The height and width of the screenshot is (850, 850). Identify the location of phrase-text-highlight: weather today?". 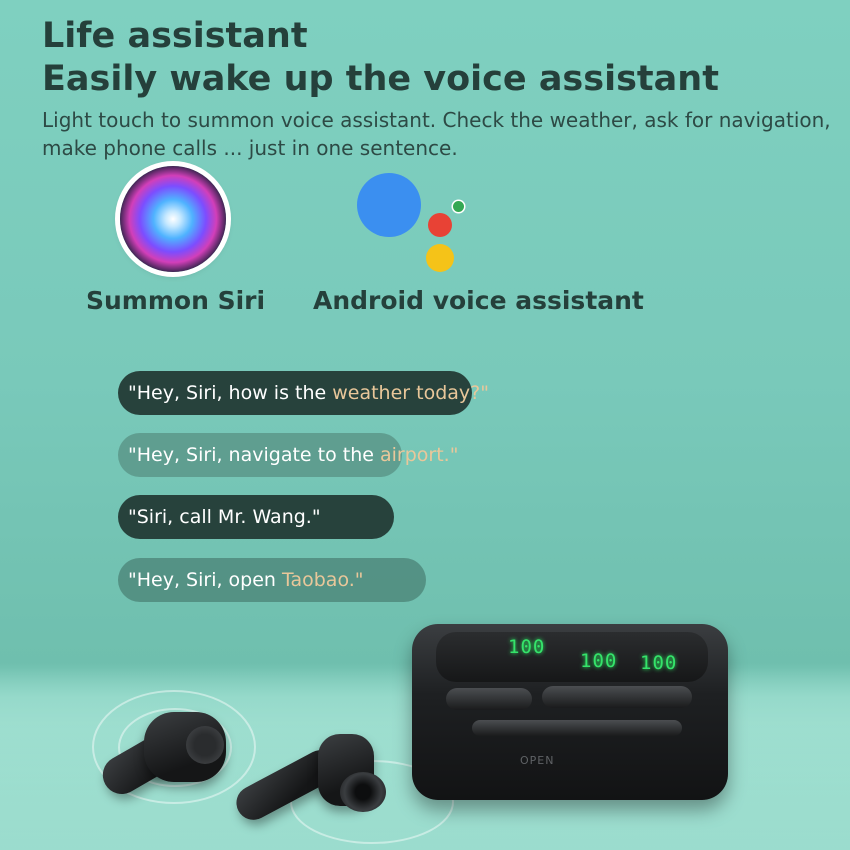
(410, 393).